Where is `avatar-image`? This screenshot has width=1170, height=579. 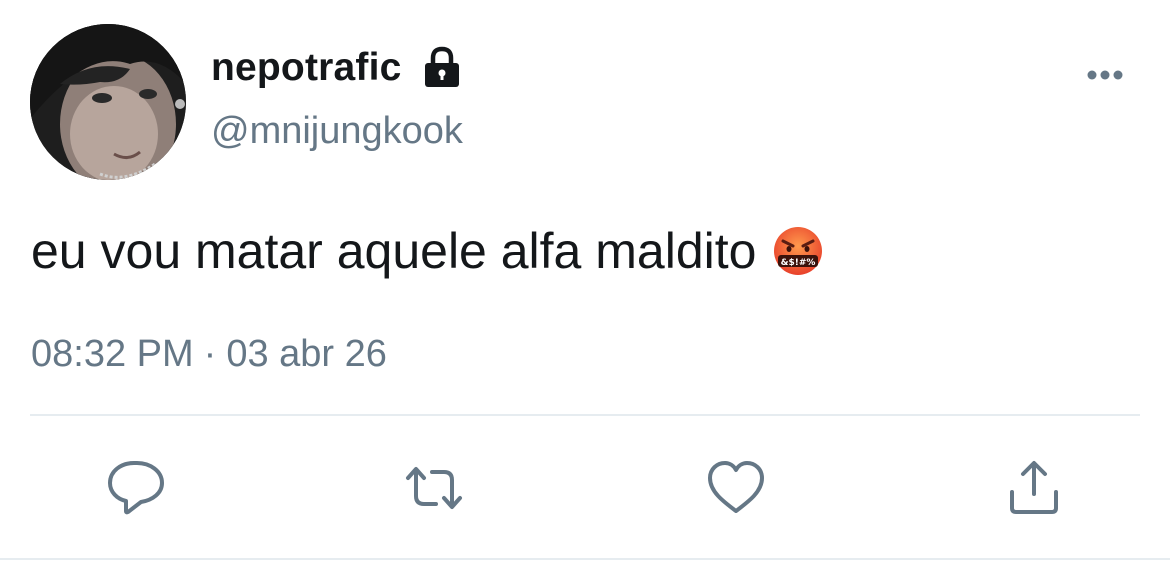
avatar-image is located at coordinates (108, 102).